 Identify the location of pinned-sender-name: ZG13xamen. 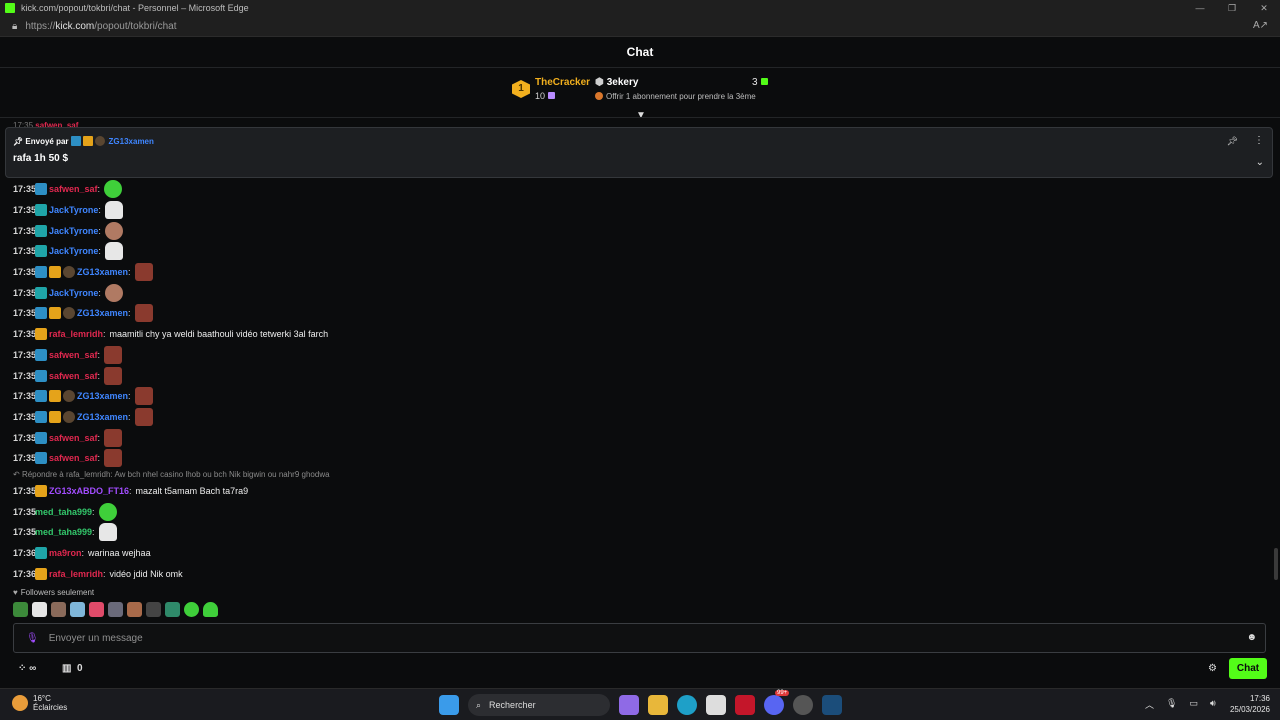
(131, 141).